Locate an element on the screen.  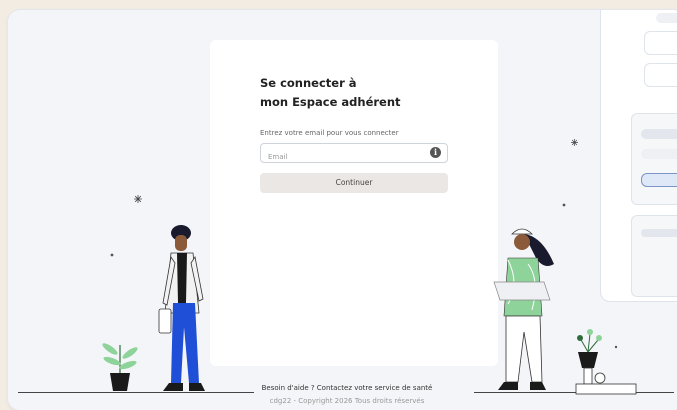
background-panel-decoration is located at coordinates (638, 156).